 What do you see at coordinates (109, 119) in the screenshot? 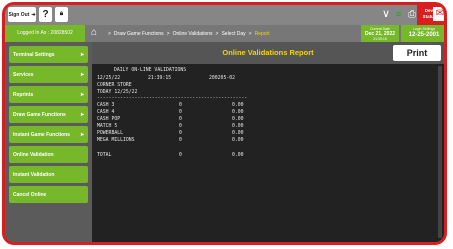
I see `receipt-row-name: CASH POP` at bounding box center [109, 119].